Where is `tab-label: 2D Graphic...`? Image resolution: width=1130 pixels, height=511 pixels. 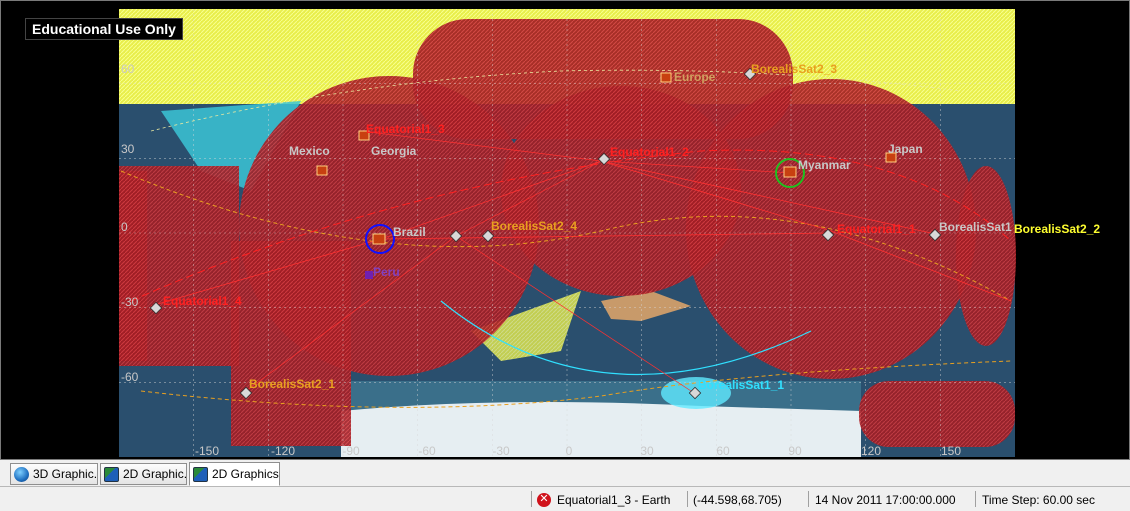
tab-label: 2D Graphic... is located at coordinates (155, 474).